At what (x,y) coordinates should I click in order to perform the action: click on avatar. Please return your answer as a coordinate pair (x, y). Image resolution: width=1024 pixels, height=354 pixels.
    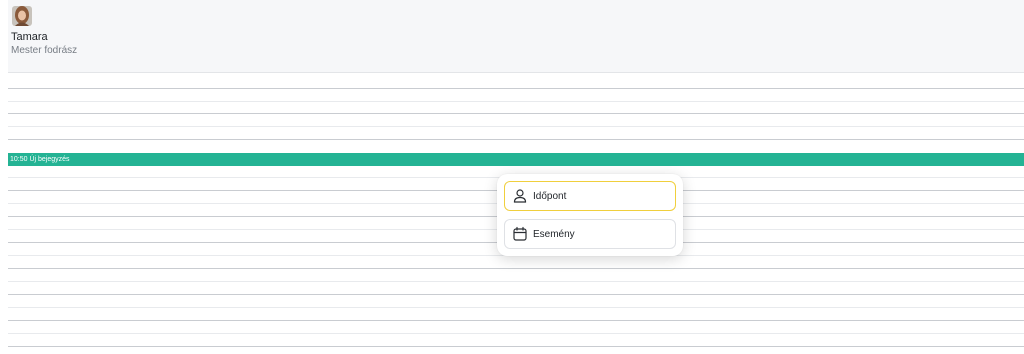
    Looking at the image, I should click on (22, 16).